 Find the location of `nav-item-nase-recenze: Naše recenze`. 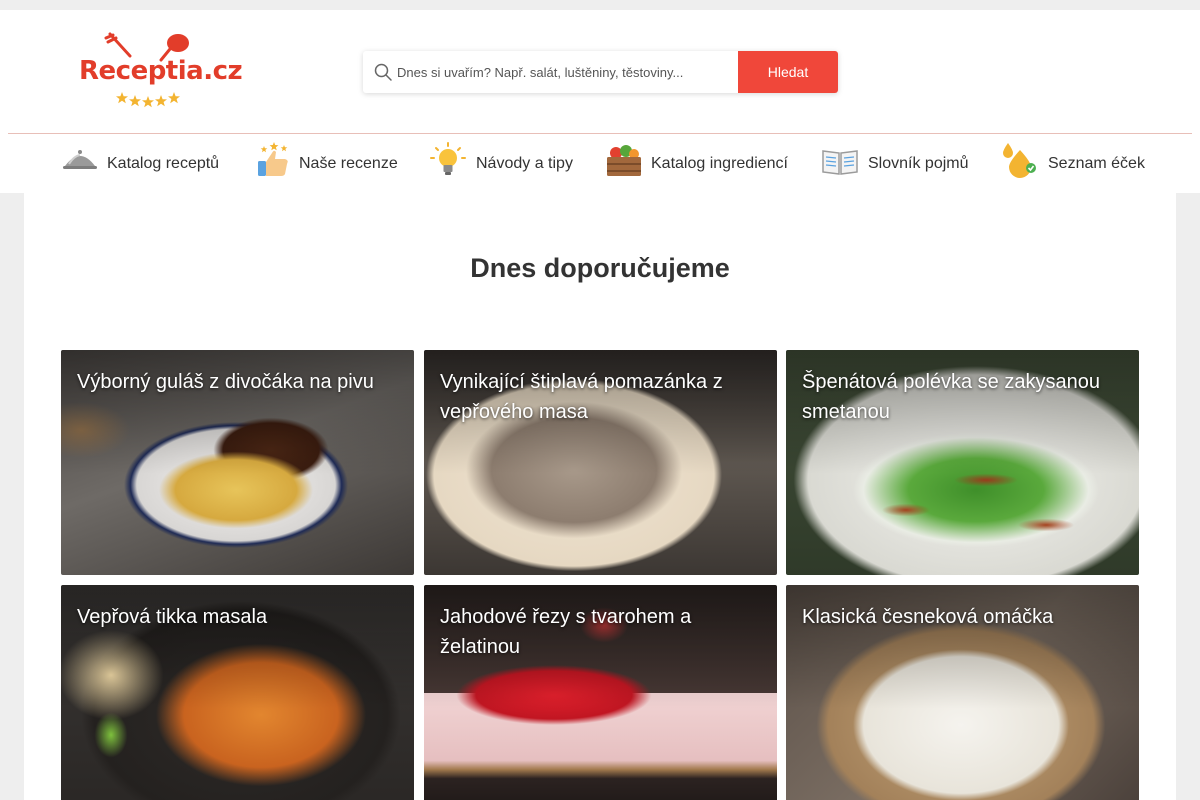

nav-item-nase-recenze: Naše recenze is located at coordinates (328, 163).